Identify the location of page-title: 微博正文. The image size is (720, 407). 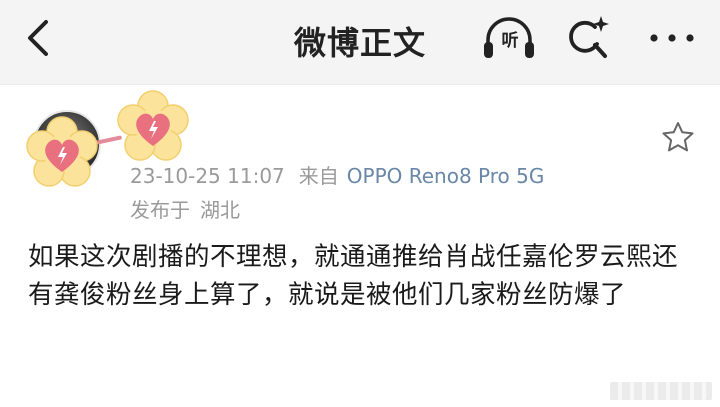
(359, 43).